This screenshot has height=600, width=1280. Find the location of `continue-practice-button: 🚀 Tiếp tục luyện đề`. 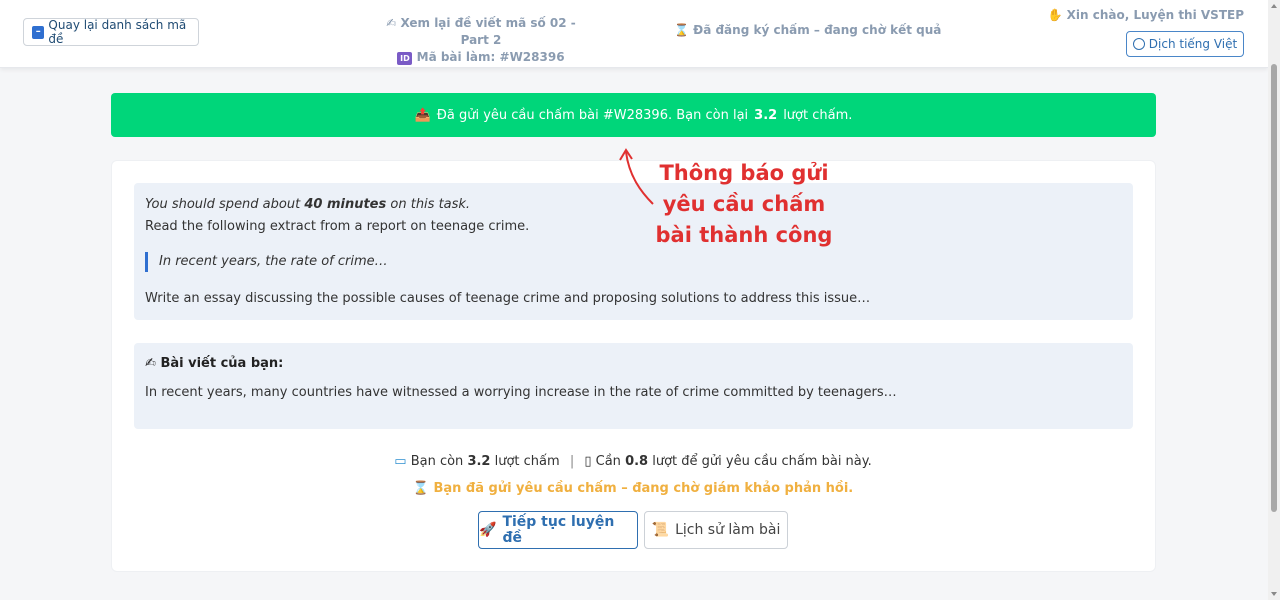

continue-practice-button: 🚀 Tiếp tục luyện đề is located at coordinates (558, 530).